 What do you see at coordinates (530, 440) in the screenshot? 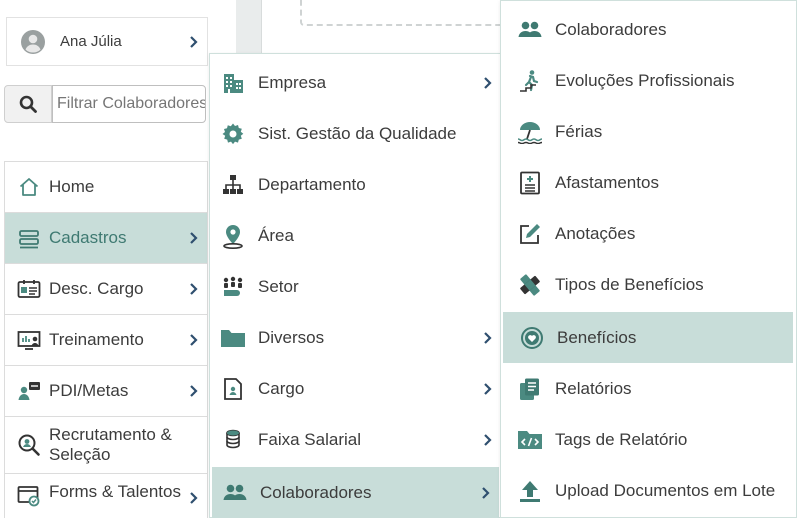
I see `code-tag-icon` at bounding box center [530, 440].